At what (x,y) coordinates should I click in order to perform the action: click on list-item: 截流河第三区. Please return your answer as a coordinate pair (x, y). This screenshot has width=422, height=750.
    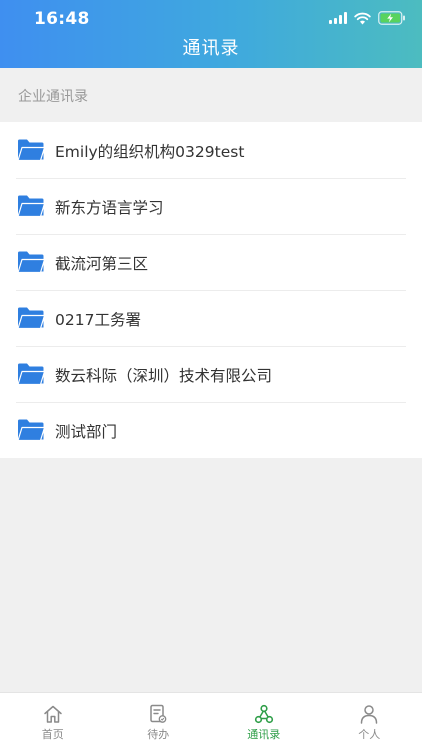
    Looking at the image, I should click on (211, 262).